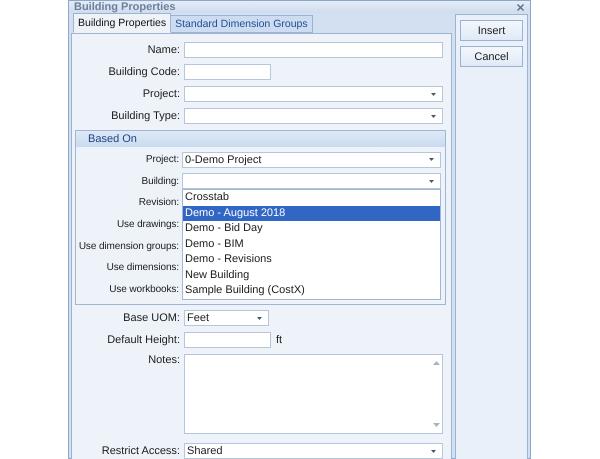 This screenshot has height=459, width=600. Describe the element at coordinates (311, 214) in the screenshot. I see `dropdown-option: Demo - August 2018` at that location.